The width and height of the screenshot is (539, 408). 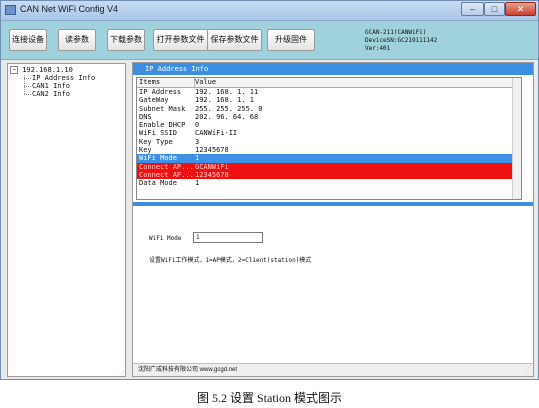 What do you see at coordinates (329, 100) in the screenshot?
I see `table-row: GateWay 192. 168. 1. 1` at bounding box center [329, 100].